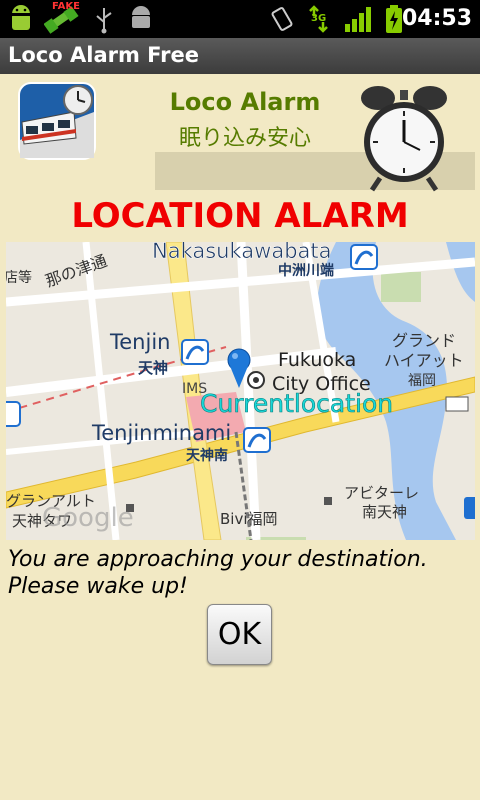 The height and width of the screenshot is (800, 480). What do you see at coordinates (358, 19) in the screenshot?
I see `signal-strength-icon` at bounding box center [358, 19].